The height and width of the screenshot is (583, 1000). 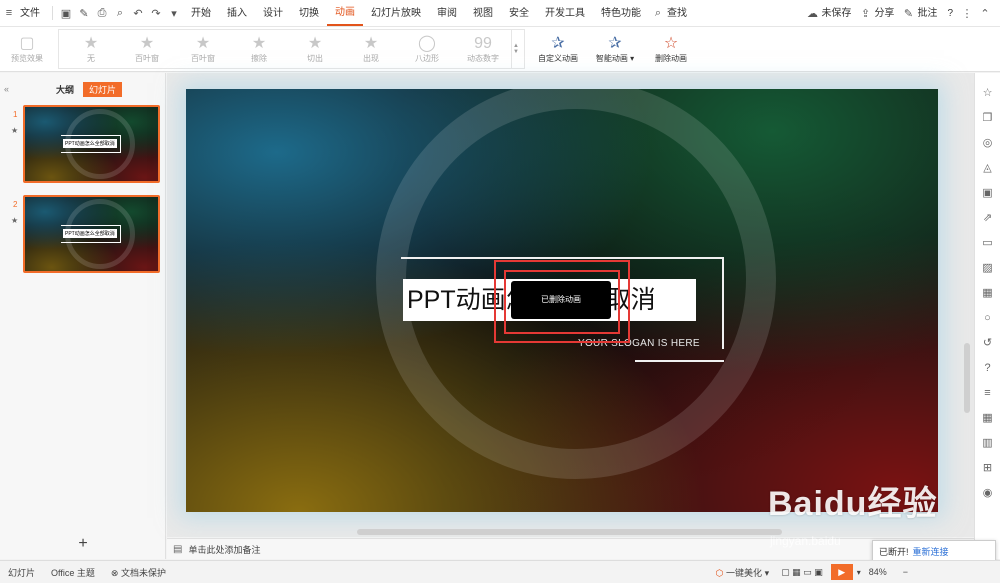 What do you see at coordinates (315, 49) in the screenshot?
I see `effect-cut-out: ★ 切出` at bounding box center [315, 49].